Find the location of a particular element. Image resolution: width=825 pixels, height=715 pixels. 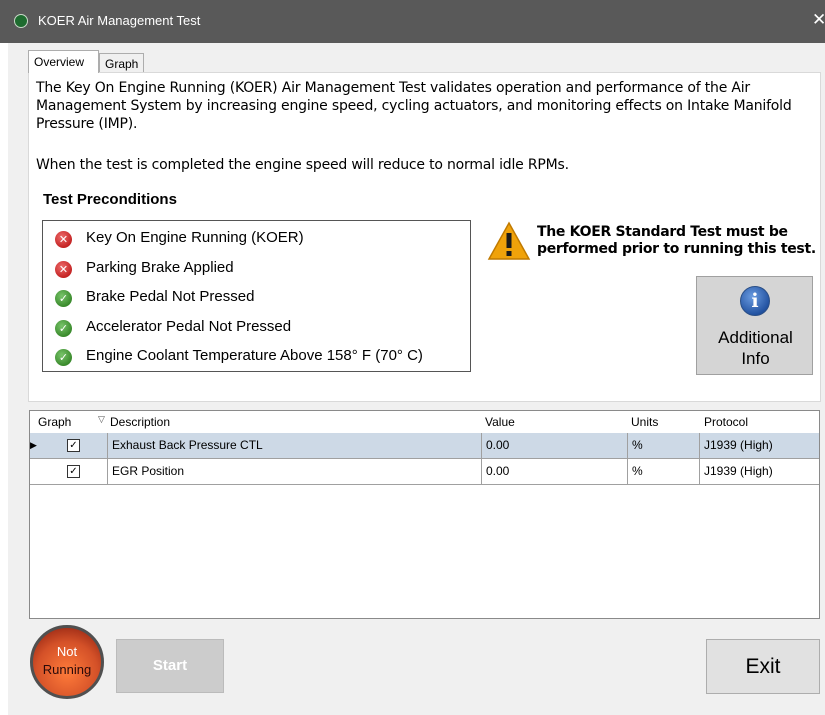

exit-button: Exit is located at coordinates (763, 666).